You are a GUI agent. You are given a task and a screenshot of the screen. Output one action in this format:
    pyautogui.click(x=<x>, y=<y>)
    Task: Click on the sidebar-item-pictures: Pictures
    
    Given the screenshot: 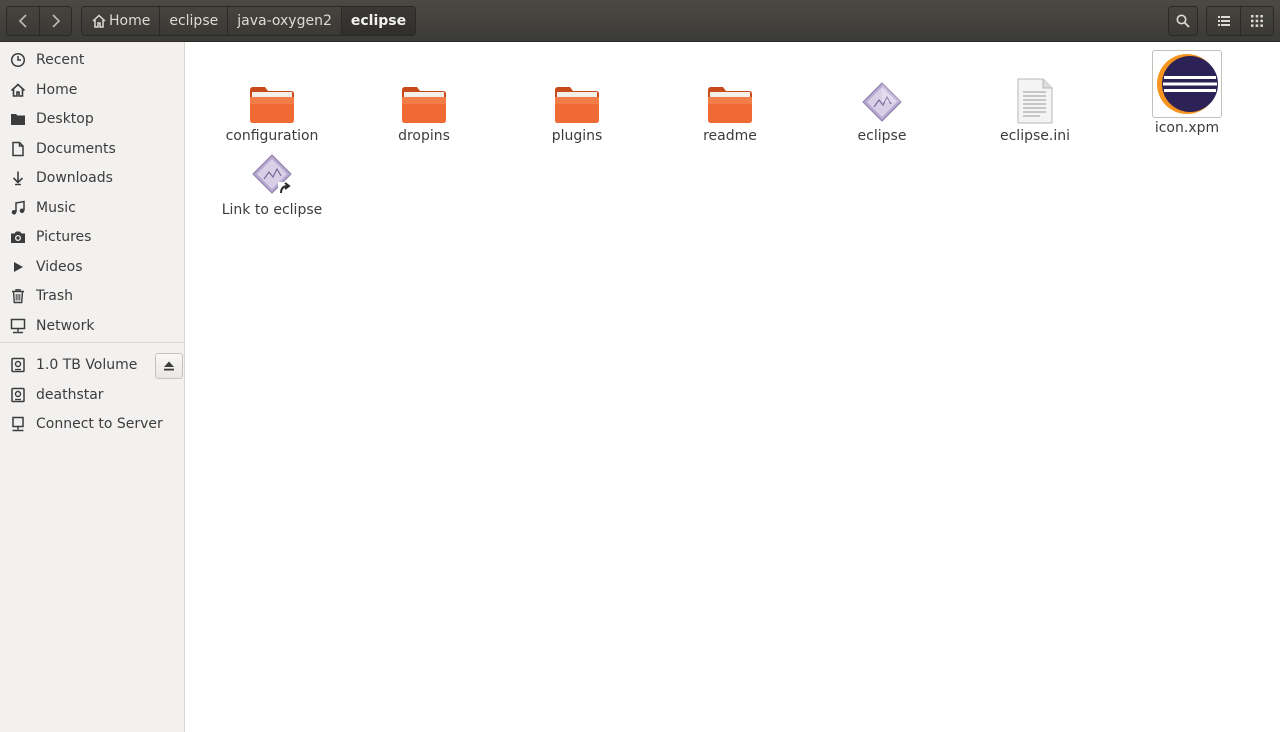 What is the action you would take?
    pyautogui.click(x=92, y=237)
    